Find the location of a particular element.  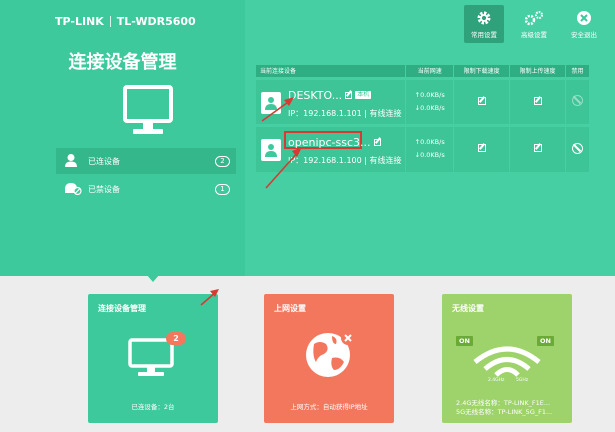

col-upload-limit: 限制上传速度 is located at coordinates (537, 71).